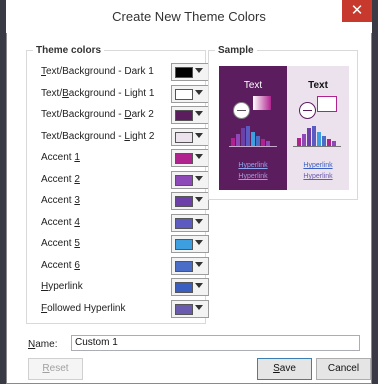  I want to click on sample-light-followed-hyperlink: Hyperlink, so click(318, 176).